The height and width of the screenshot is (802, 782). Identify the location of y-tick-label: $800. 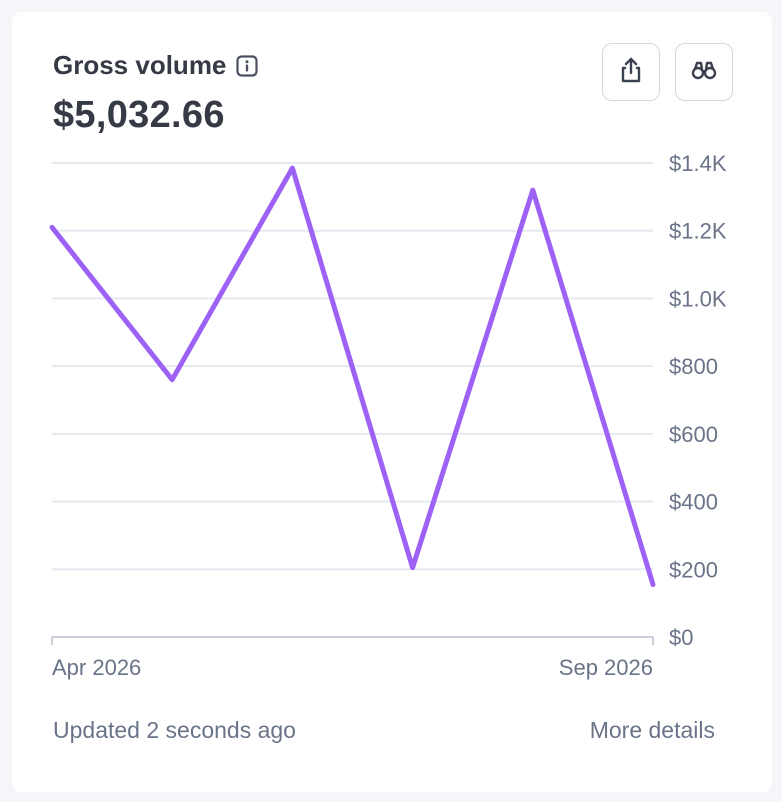
(693, 366).